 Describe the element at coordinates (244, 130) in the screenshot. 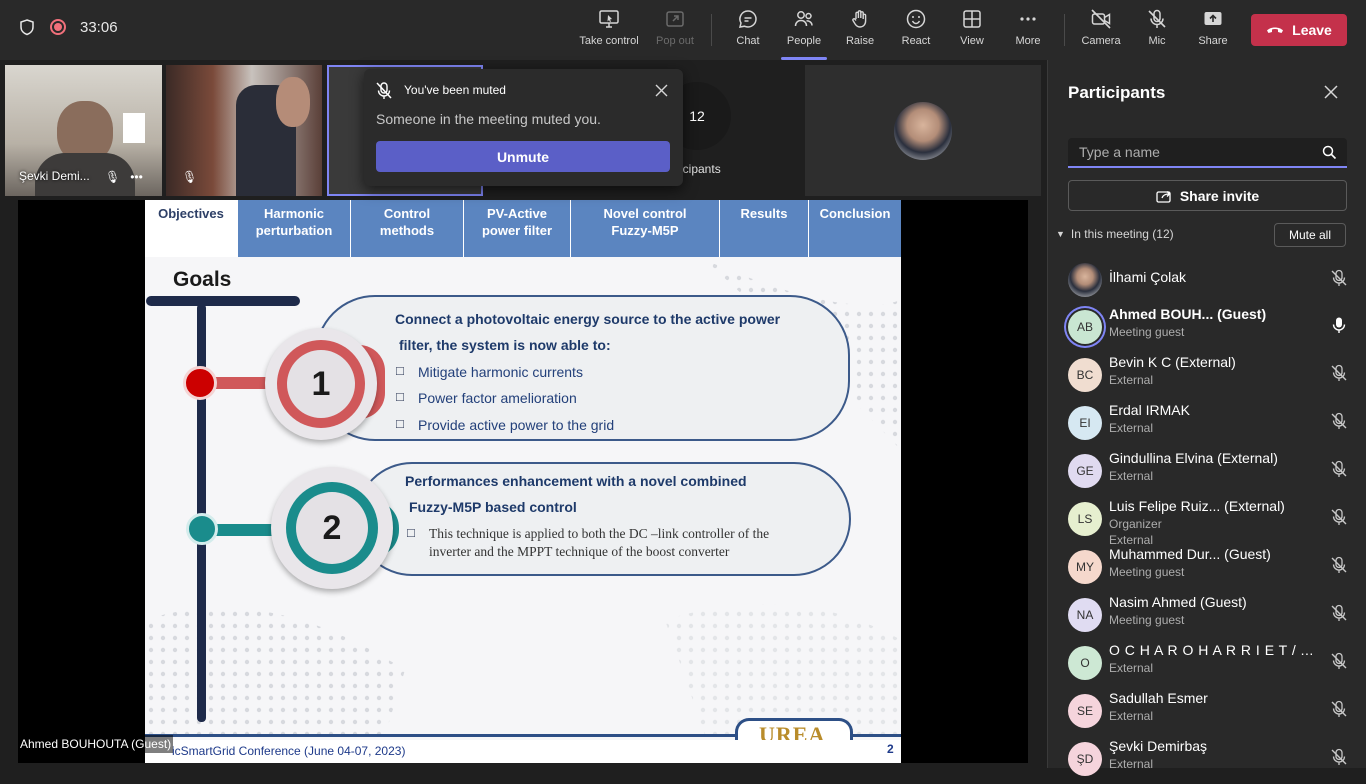

I see `video-tile-2: 🎙︎` at that location.